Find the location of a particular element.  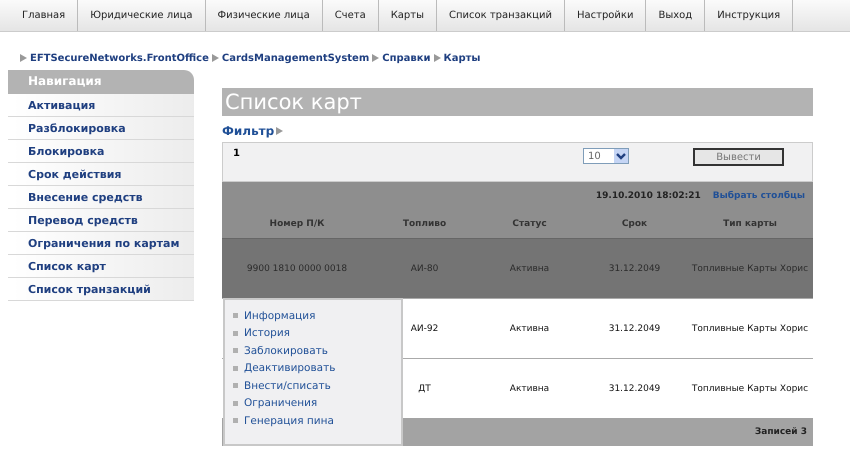

nav-tab: Карты is located at coordinates (407, 15).